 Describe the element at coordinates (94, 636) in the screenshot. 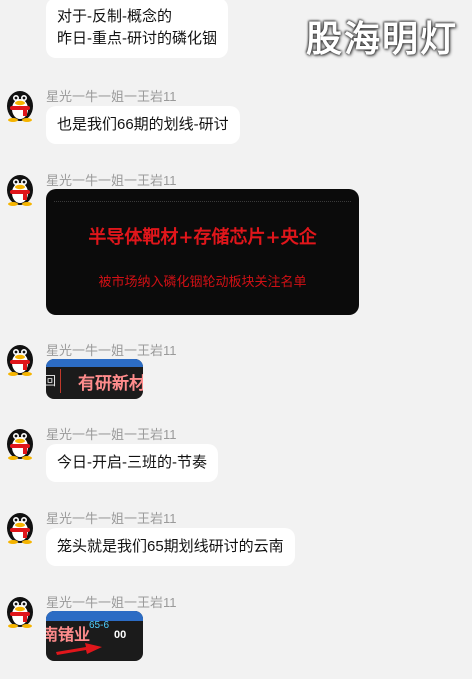

I see `image-message: 南锗业 65-6 00` at that location.